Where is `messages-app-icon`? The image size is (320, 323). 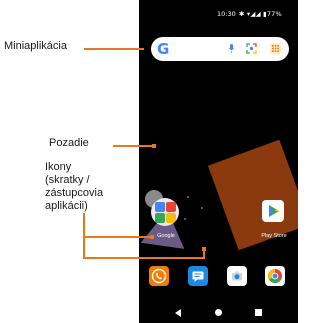 messages-app-icon is located at coordinates (198, 276).